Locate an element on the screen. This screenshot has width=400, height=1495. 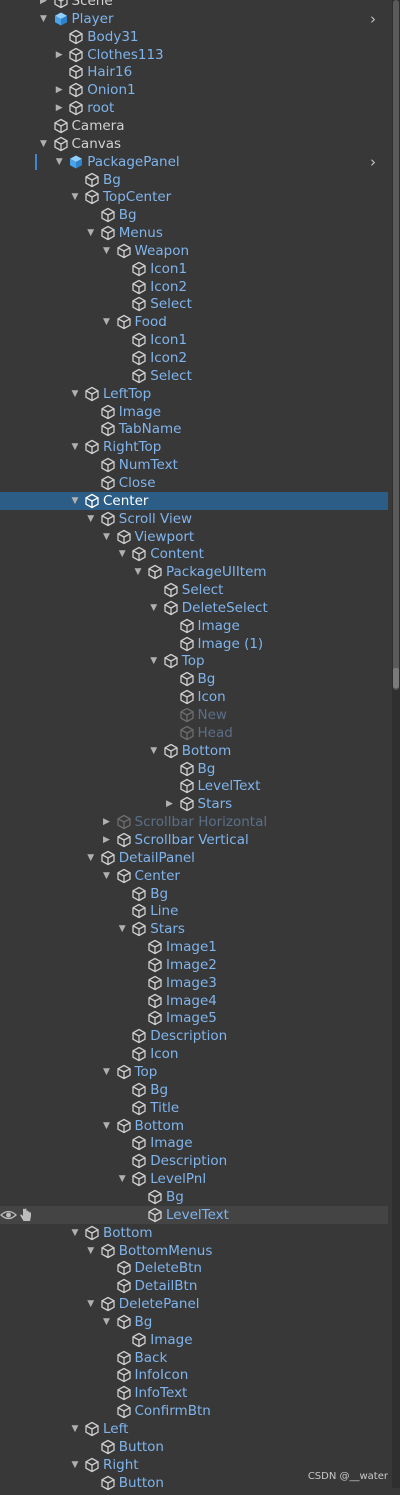
hierarchy-row: ▼ LeftTop is located at coordinates (194, 394).